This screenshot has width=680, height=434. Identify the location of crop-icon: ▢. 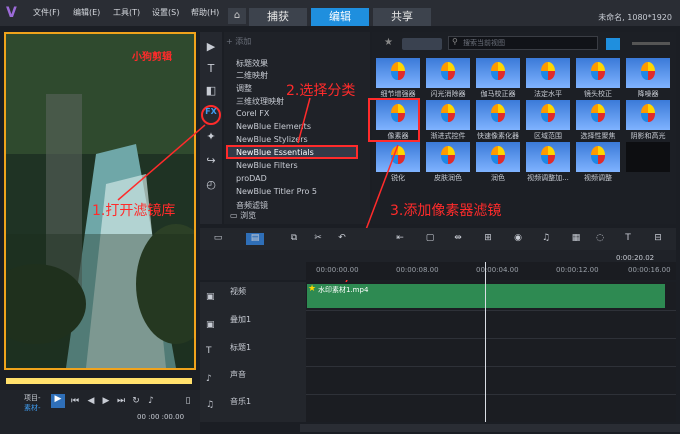
(430, 239).